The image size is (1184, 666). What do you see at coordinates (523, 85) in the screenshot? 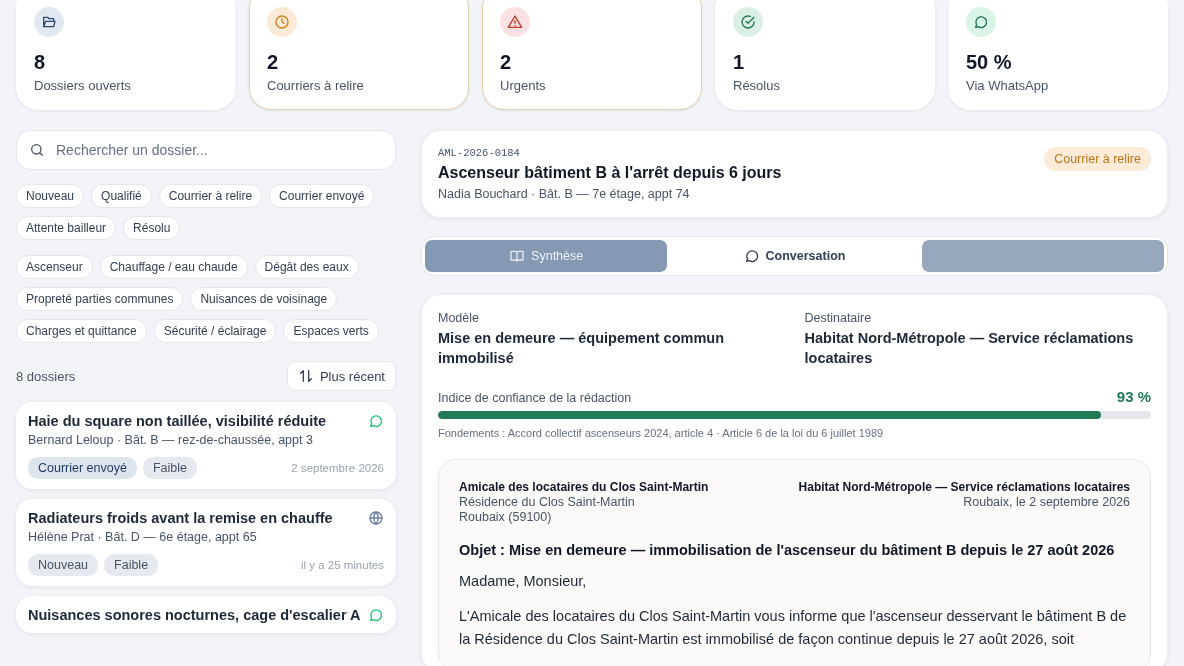
I see `stat-label: Urgents` at bounding box center [523, 85].